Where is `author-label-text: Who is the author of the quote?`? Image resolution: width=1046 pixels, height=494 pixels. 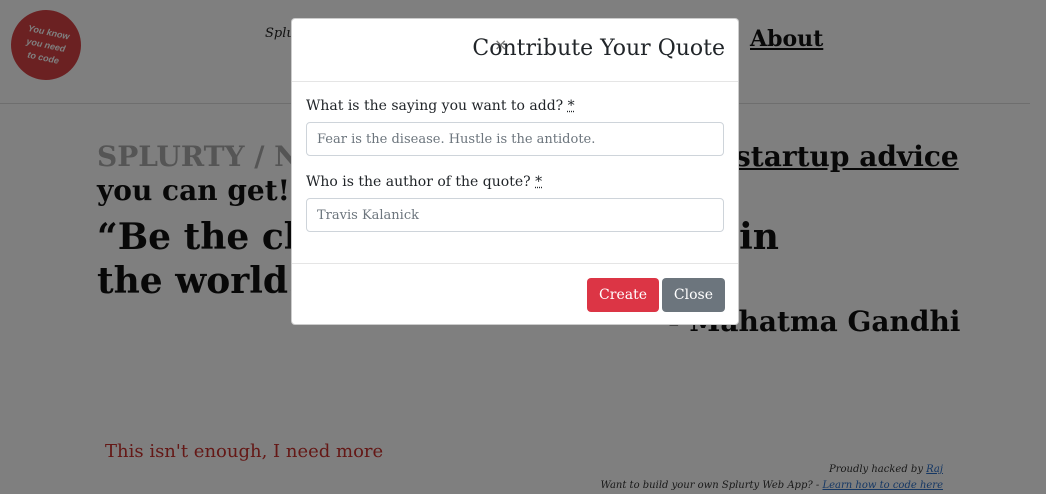 author-label-text: Who is the author of the quote? is located at coordinates (418, 182).